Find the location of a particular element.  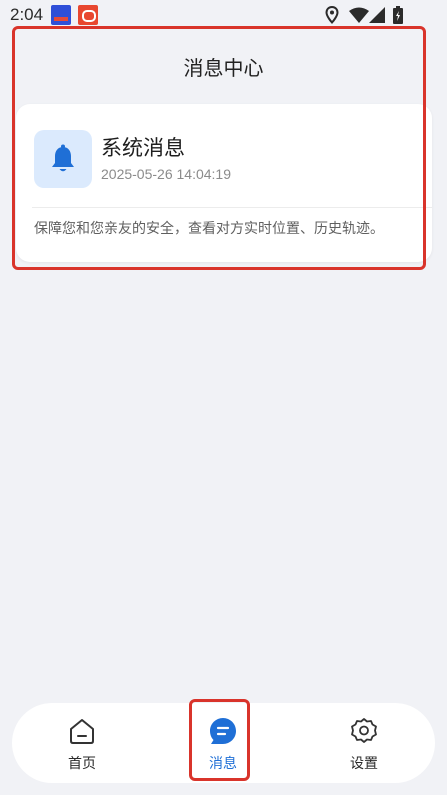

wifi-icon is located at coordinates (359, 15).